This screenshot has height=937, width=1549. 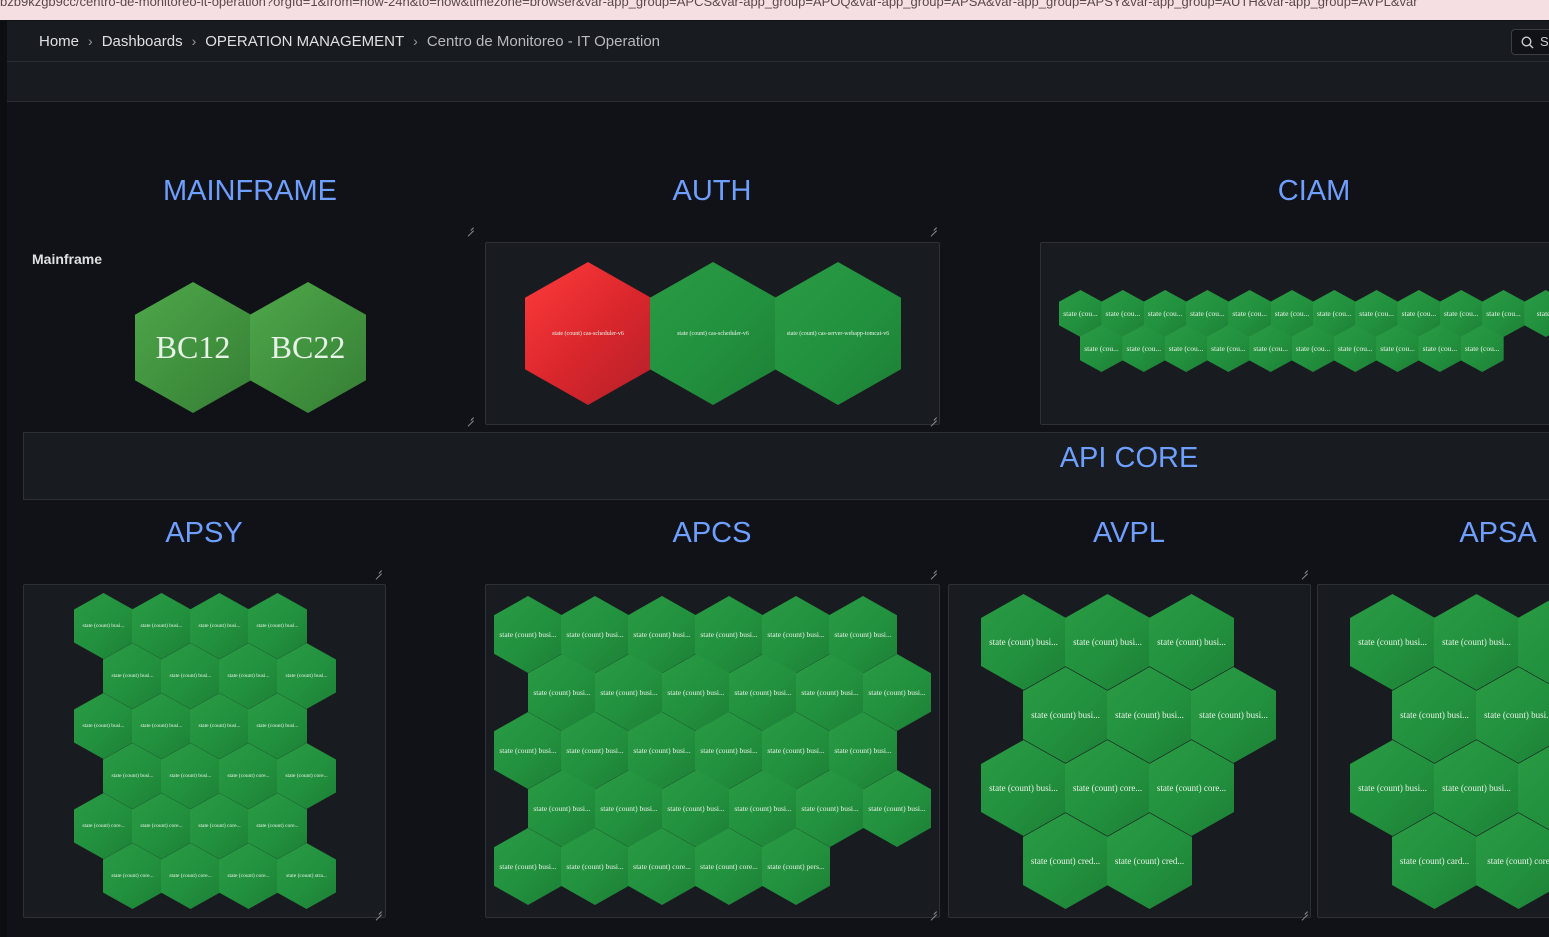 I want to click on breadcrumb-dashboards: Dashboards, so click(x=142, y=41).